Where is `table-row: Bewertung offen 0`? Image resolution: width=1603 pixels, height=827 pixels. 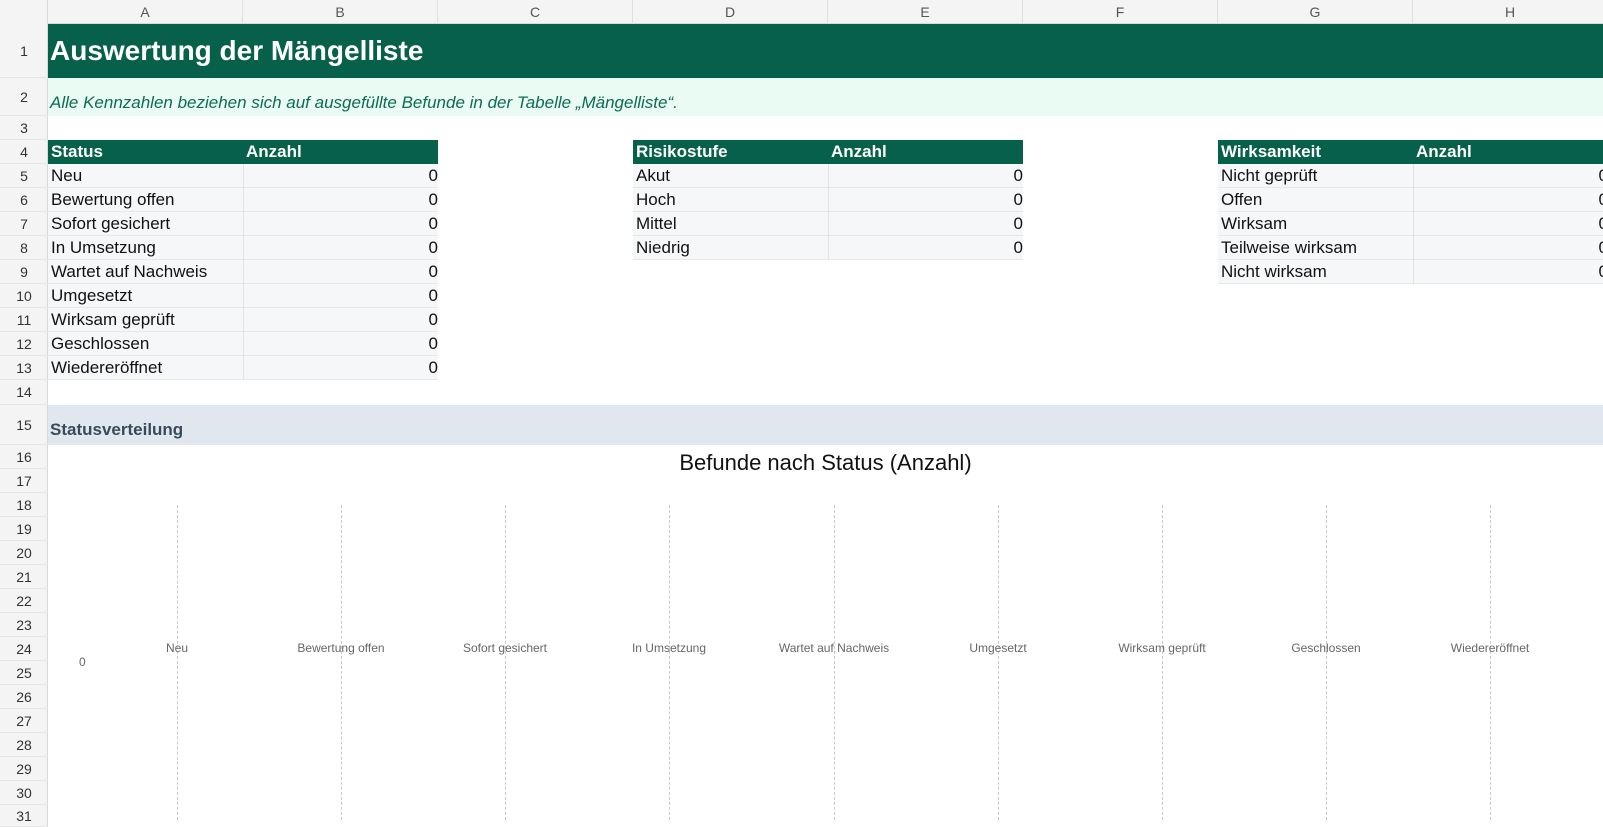
table-row: Bewertung offen 0 is located at coordinates (243, 200).